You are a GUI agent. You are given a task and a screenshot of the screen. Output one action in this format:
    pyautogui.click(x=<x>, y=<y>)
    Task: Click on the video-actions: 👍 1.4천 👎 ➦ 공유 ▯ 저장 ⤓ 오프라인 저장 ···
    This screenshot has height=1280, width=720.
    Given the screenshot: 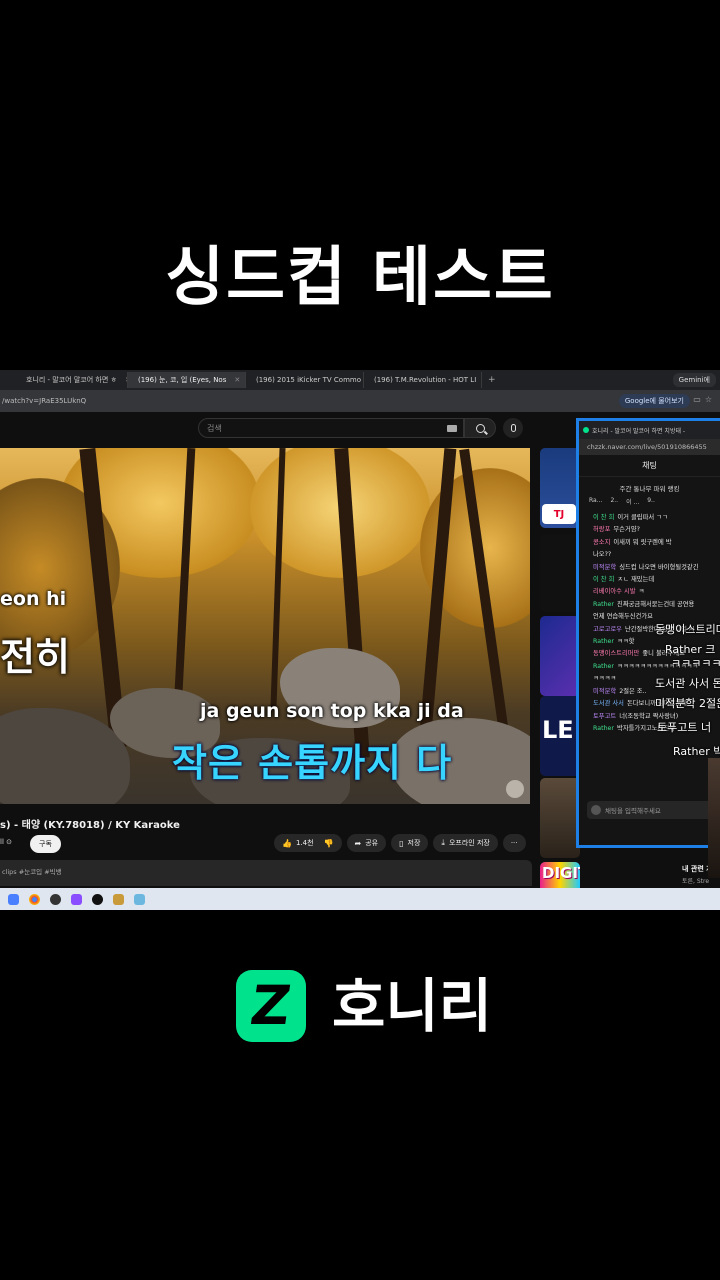 What is the action you would take?
    pyautogui.click(x=400, y=843)
    